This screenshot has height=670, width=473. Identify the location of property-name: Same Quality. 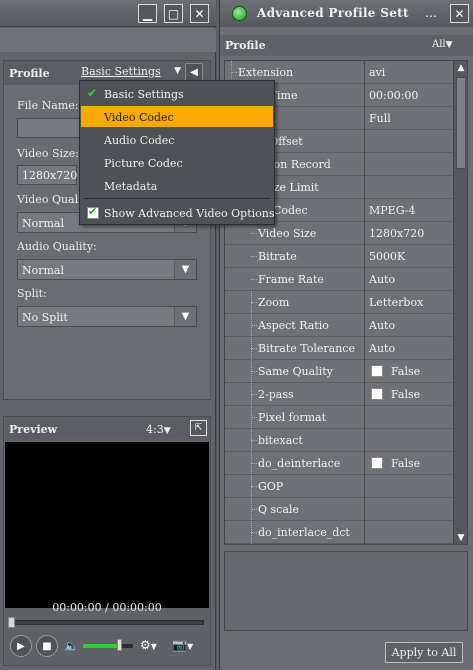
(295, 371).